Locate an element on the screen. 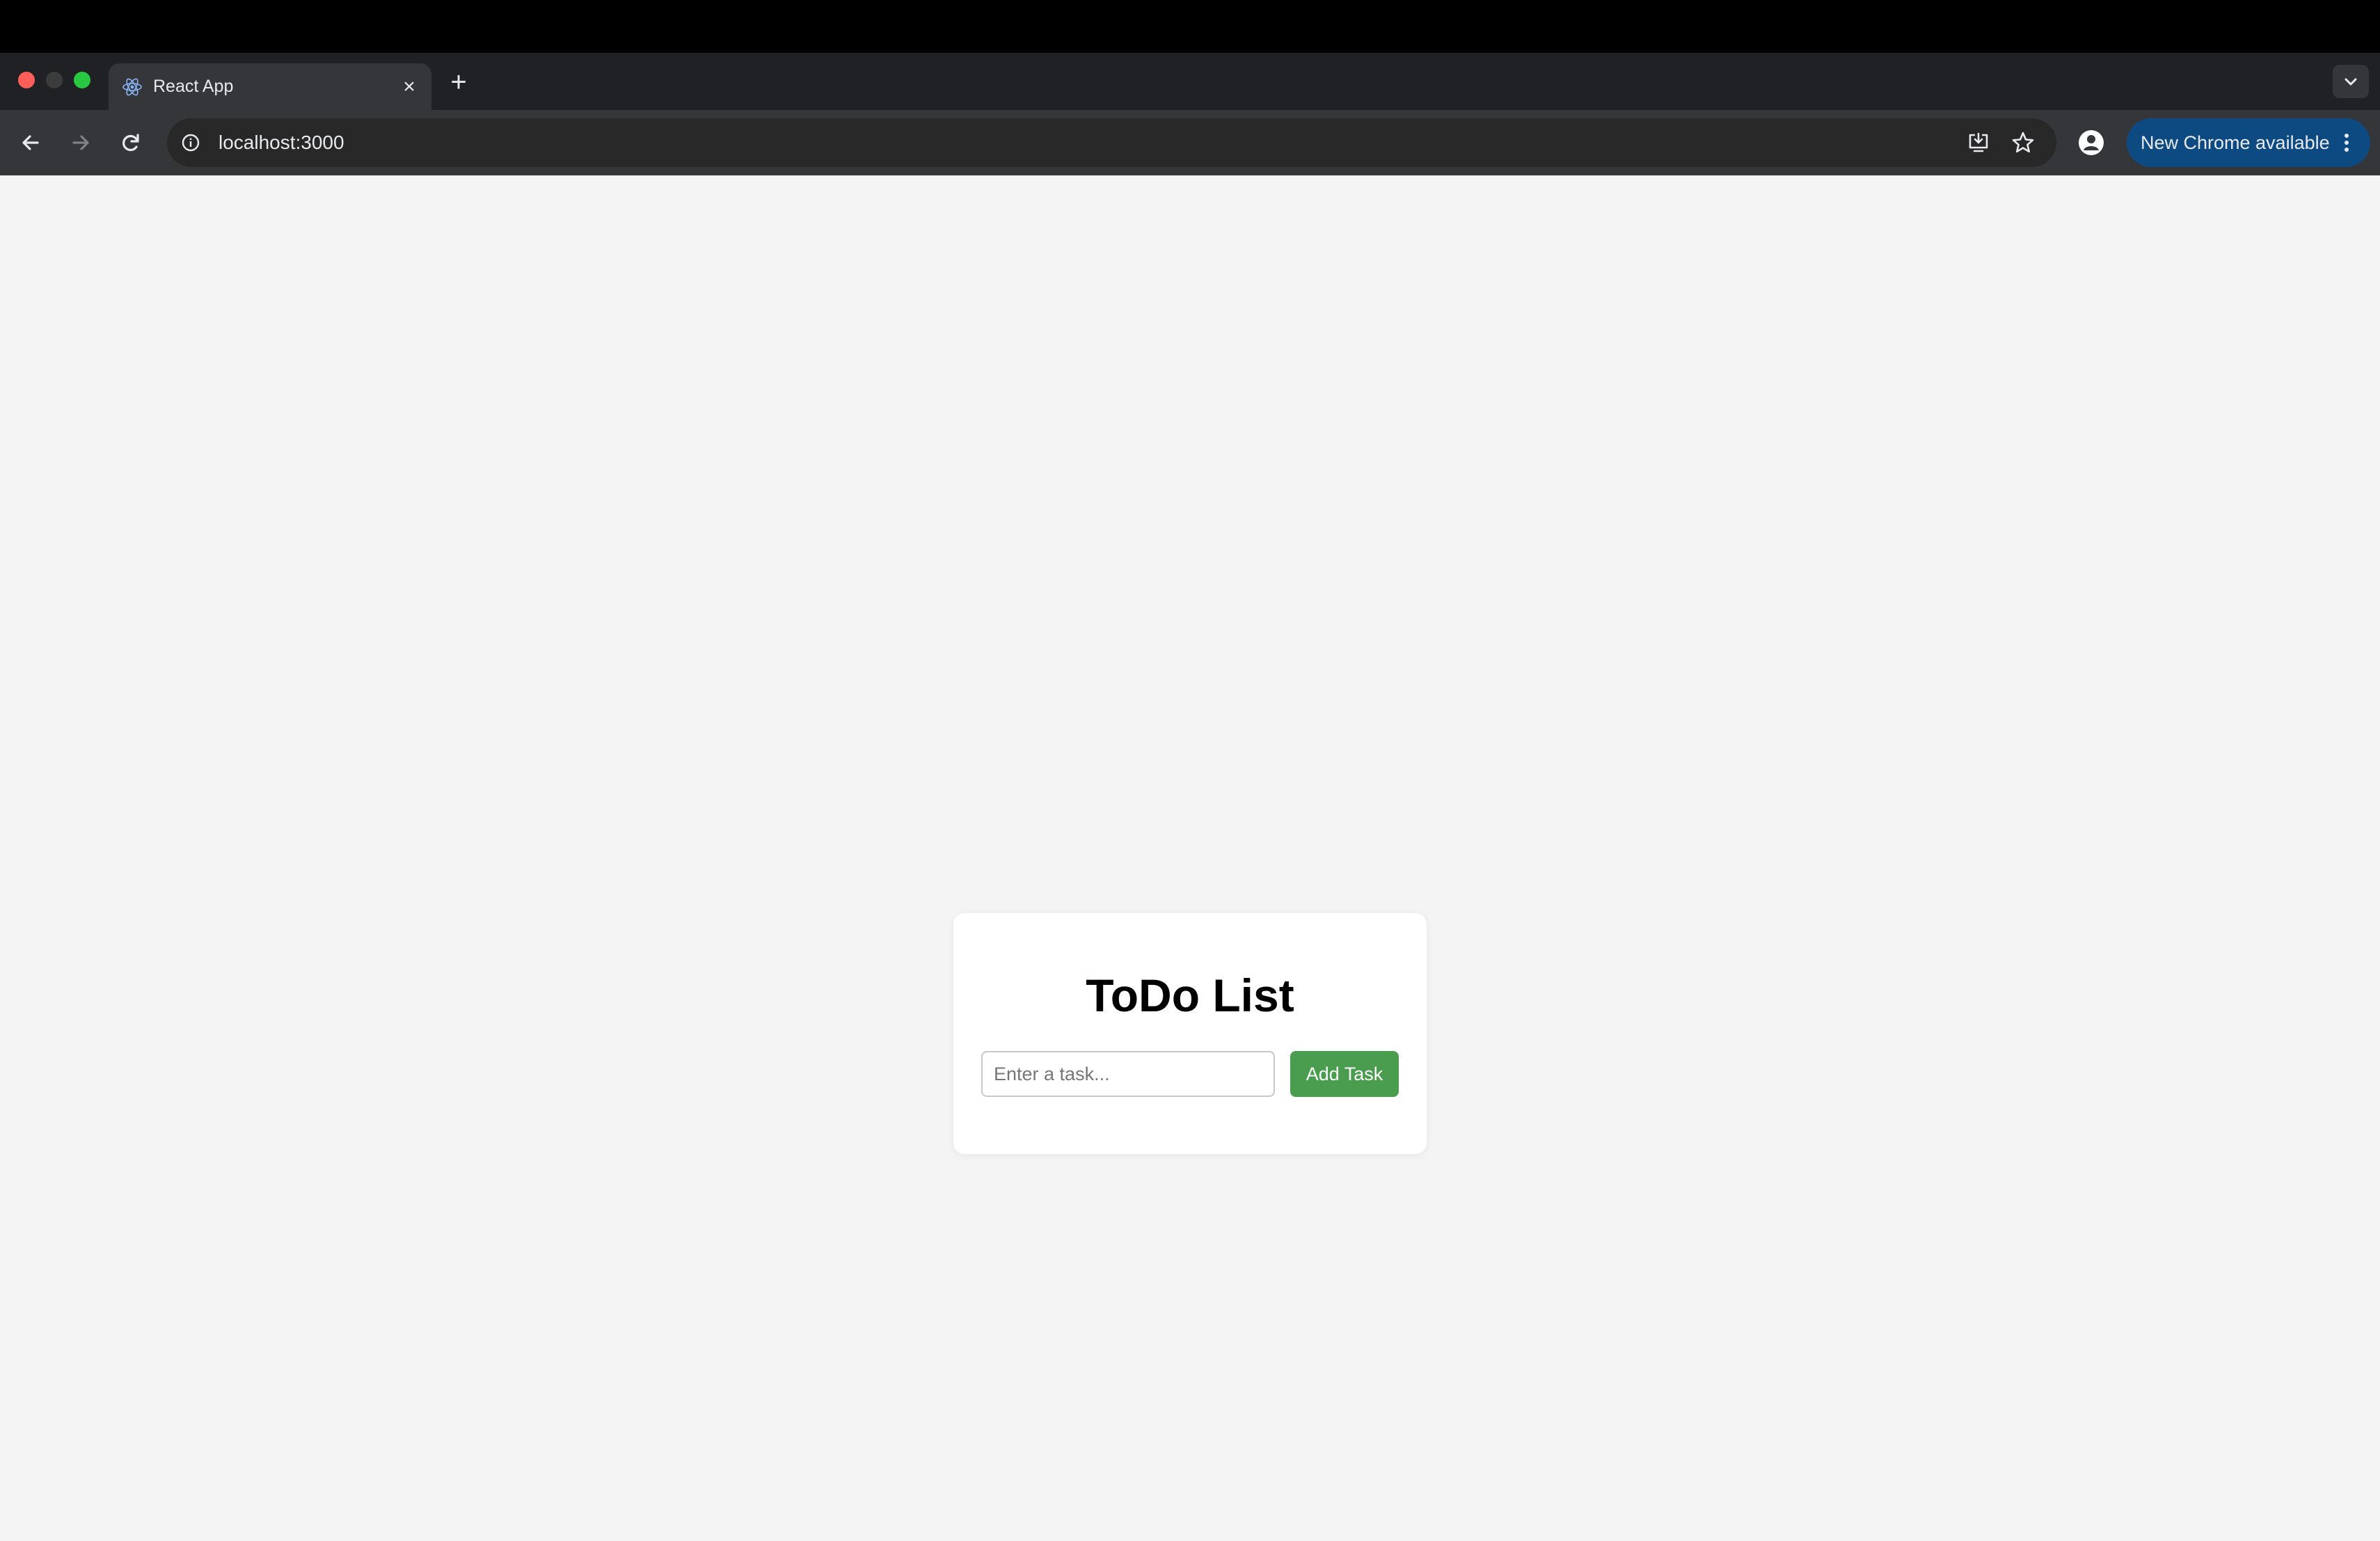 The height and width of the screenshot is (1541, 2380). tab-title: React App is located at coordinates (193, 86).